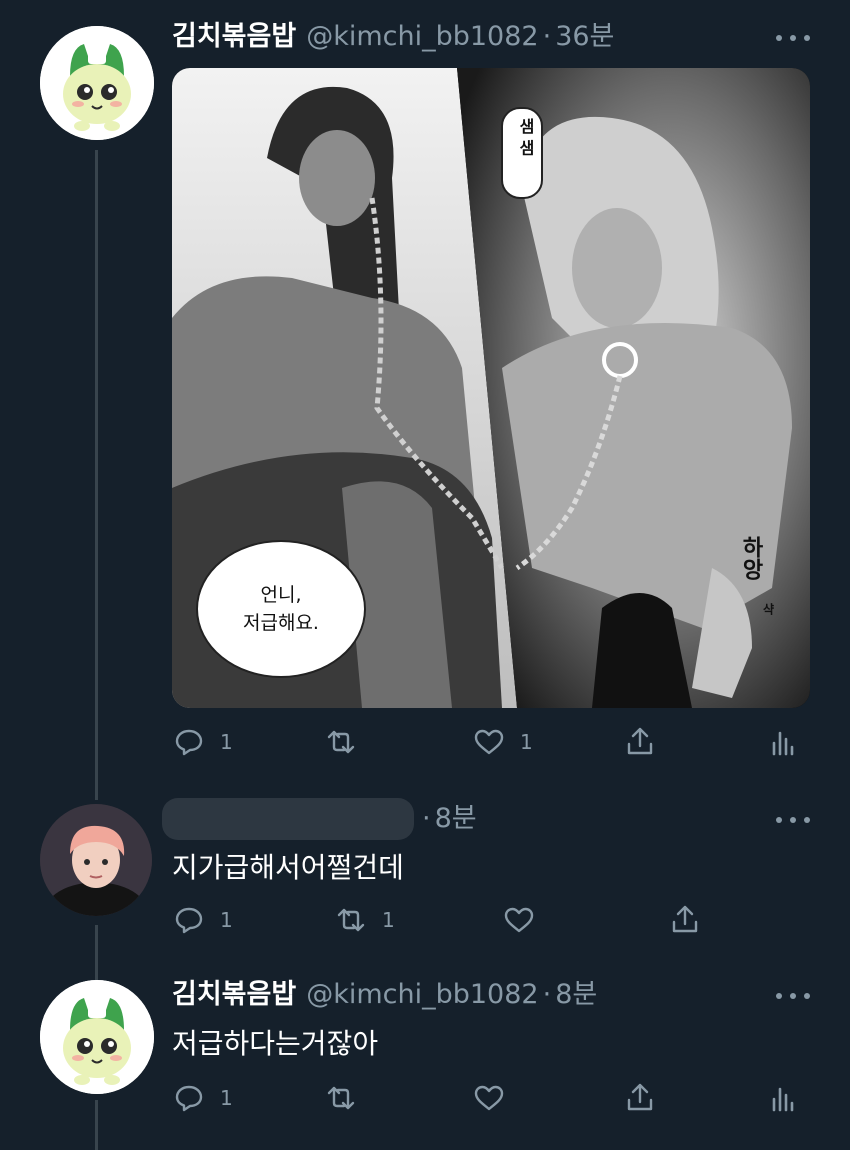 The height and width of the screenshot is (1150, 850). I want to click on person-photo-icon, so click(96, 860).